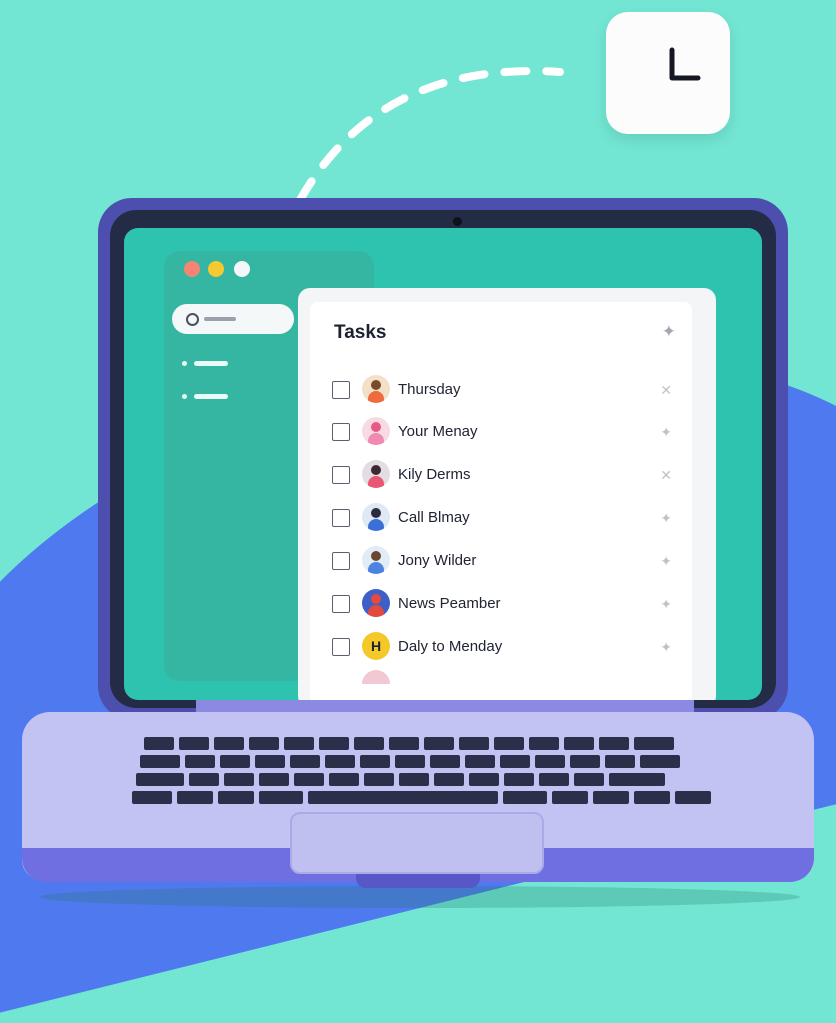 The width and height of the screenshot is (836, 1023). I want to click on clock-tile, so click(668, 73).